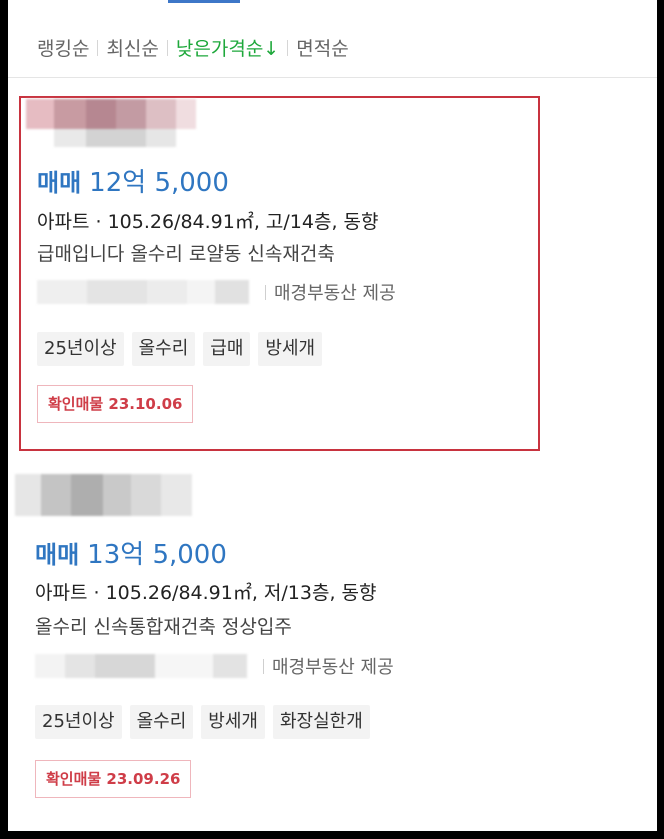 The width and height of the screenshot is (664, 839). I want to click on property-spec: 아파트 · 105.26/84.91㎡, 고/14층, 동향, so click(208, 220).